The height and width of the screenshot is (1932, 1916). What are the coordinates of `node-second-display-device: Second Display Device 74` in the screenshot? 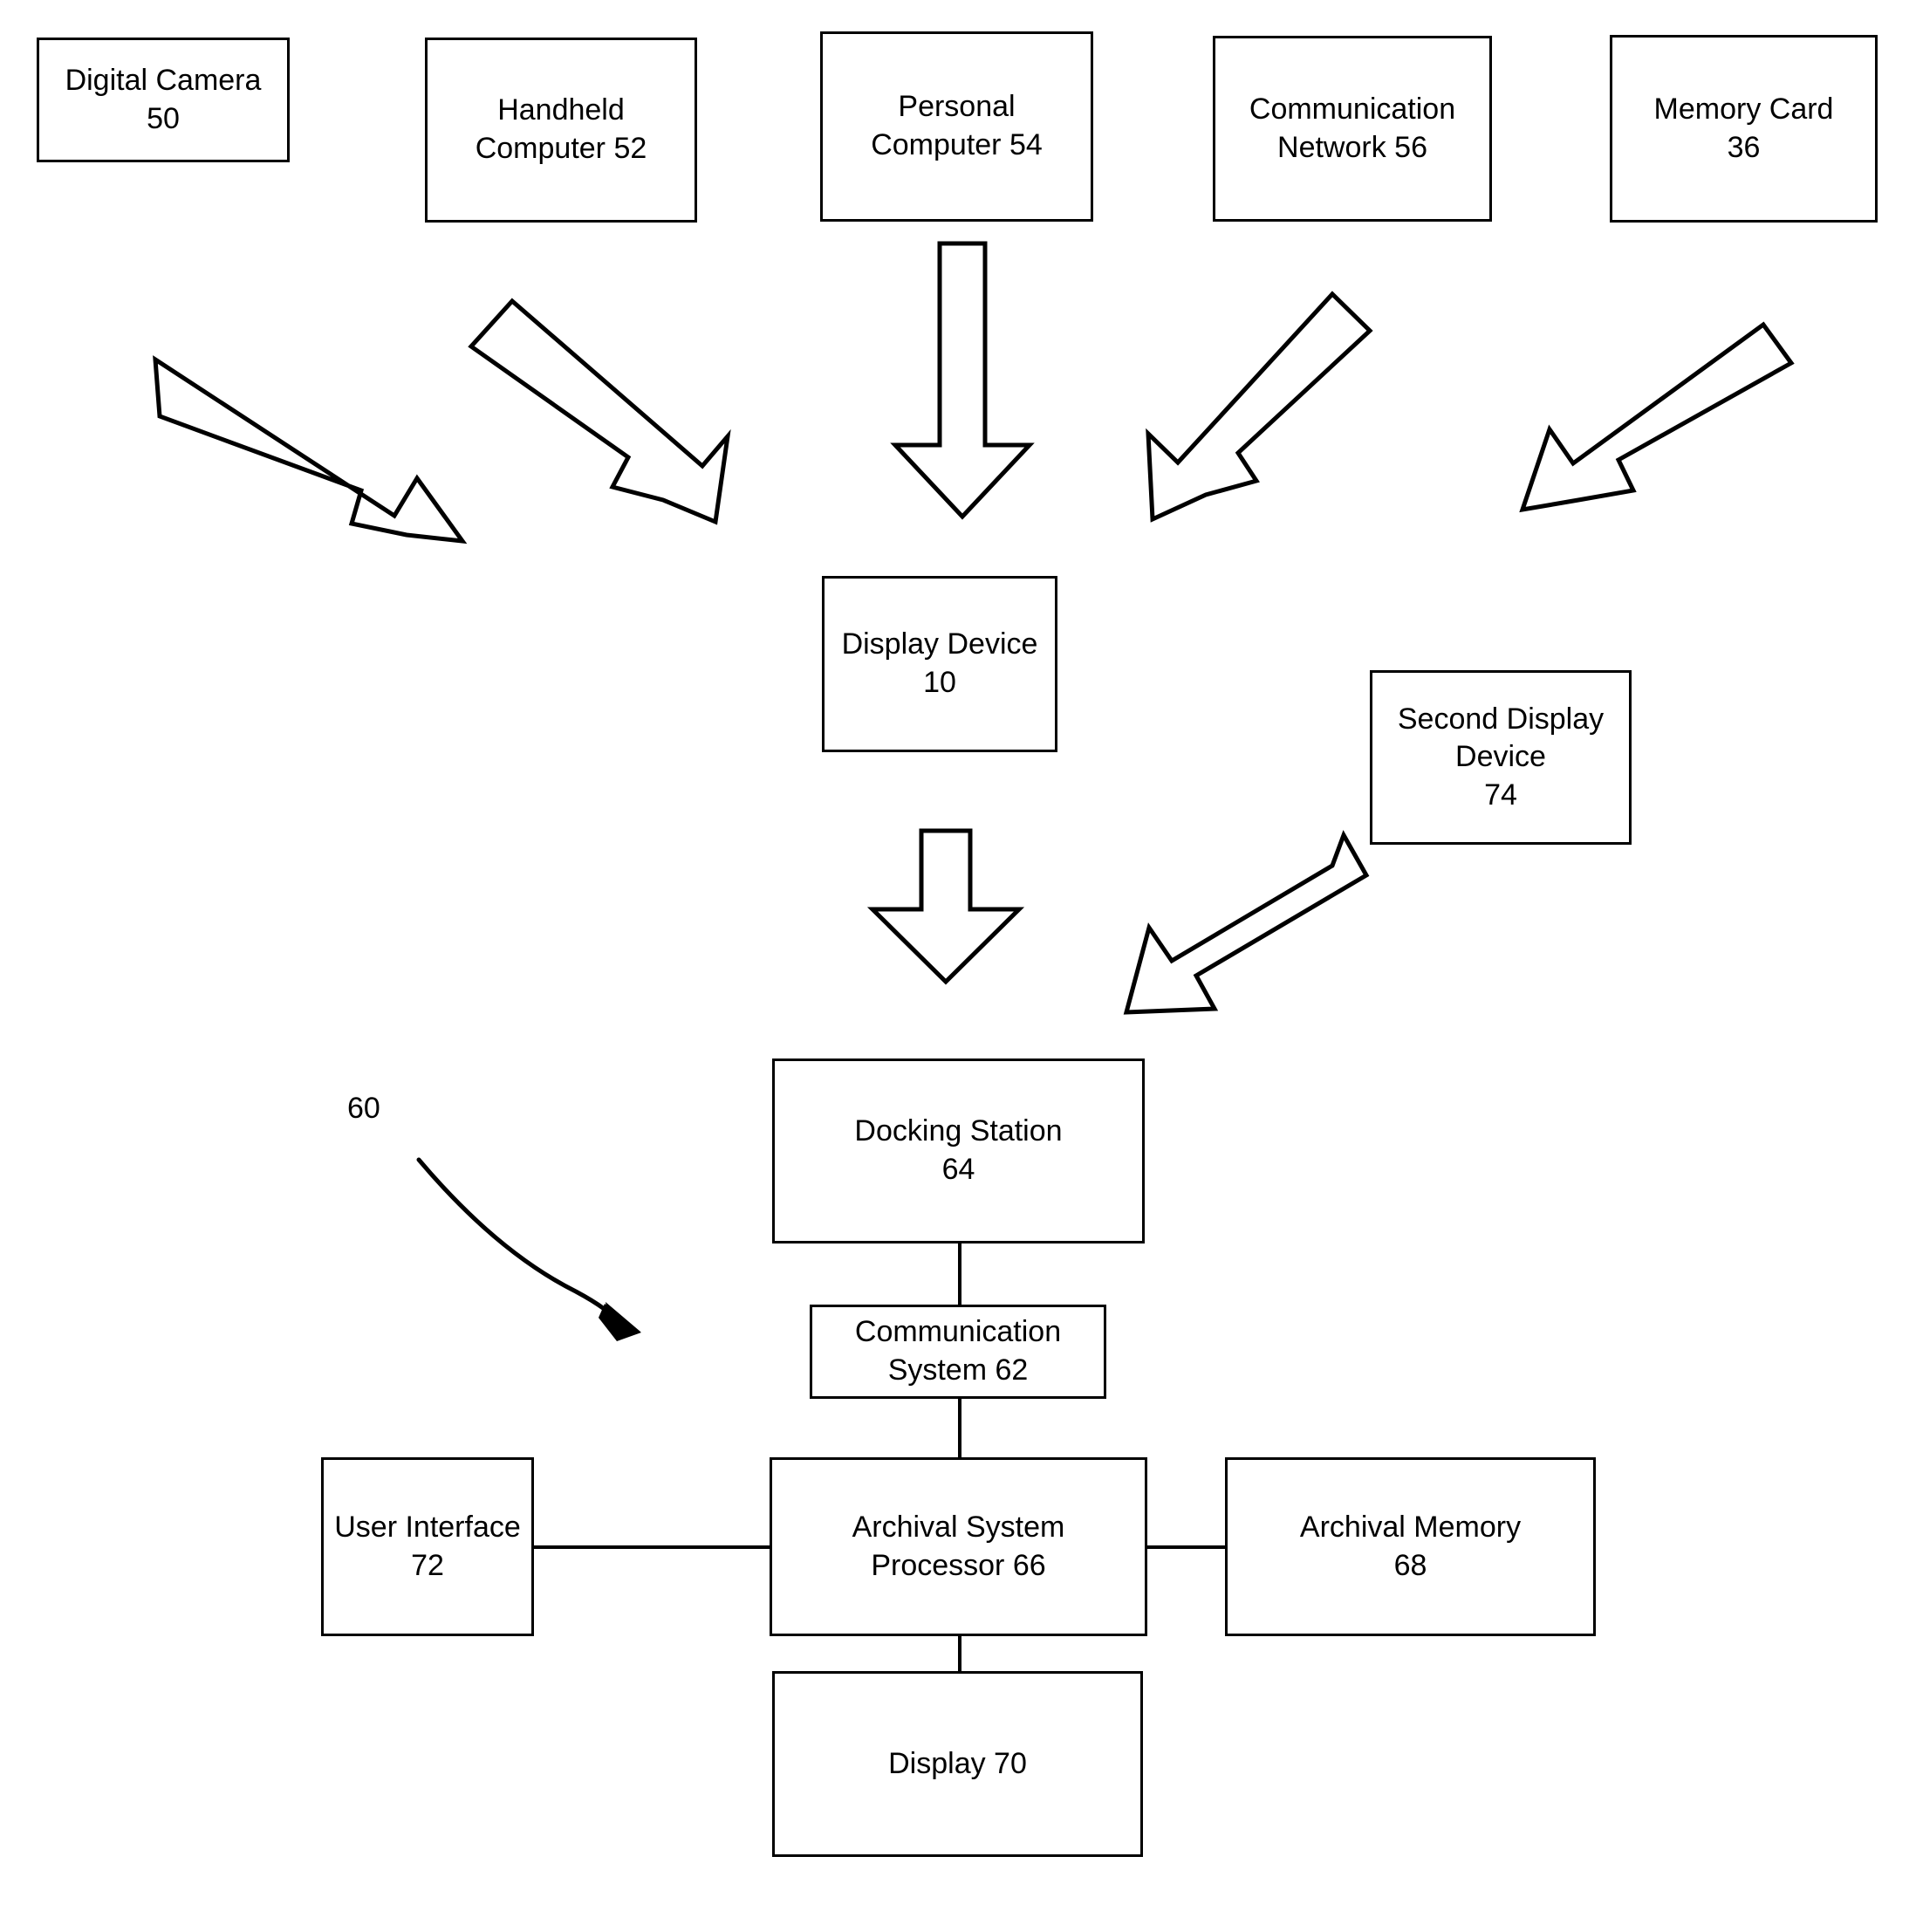 It's located at (1501, 757).